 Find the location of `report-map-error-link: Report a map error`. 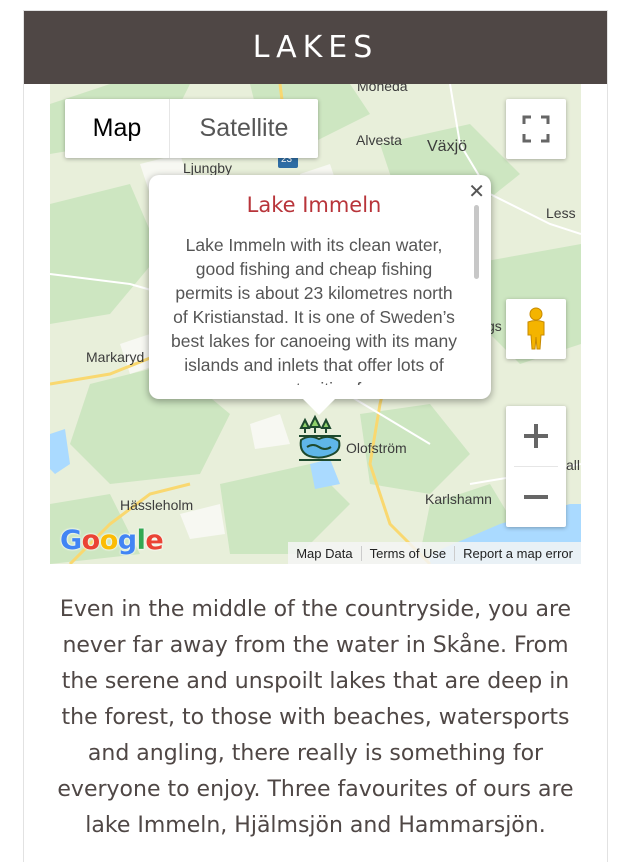

report-map-error-link: Report a map error is located at coordinates (517, 553).